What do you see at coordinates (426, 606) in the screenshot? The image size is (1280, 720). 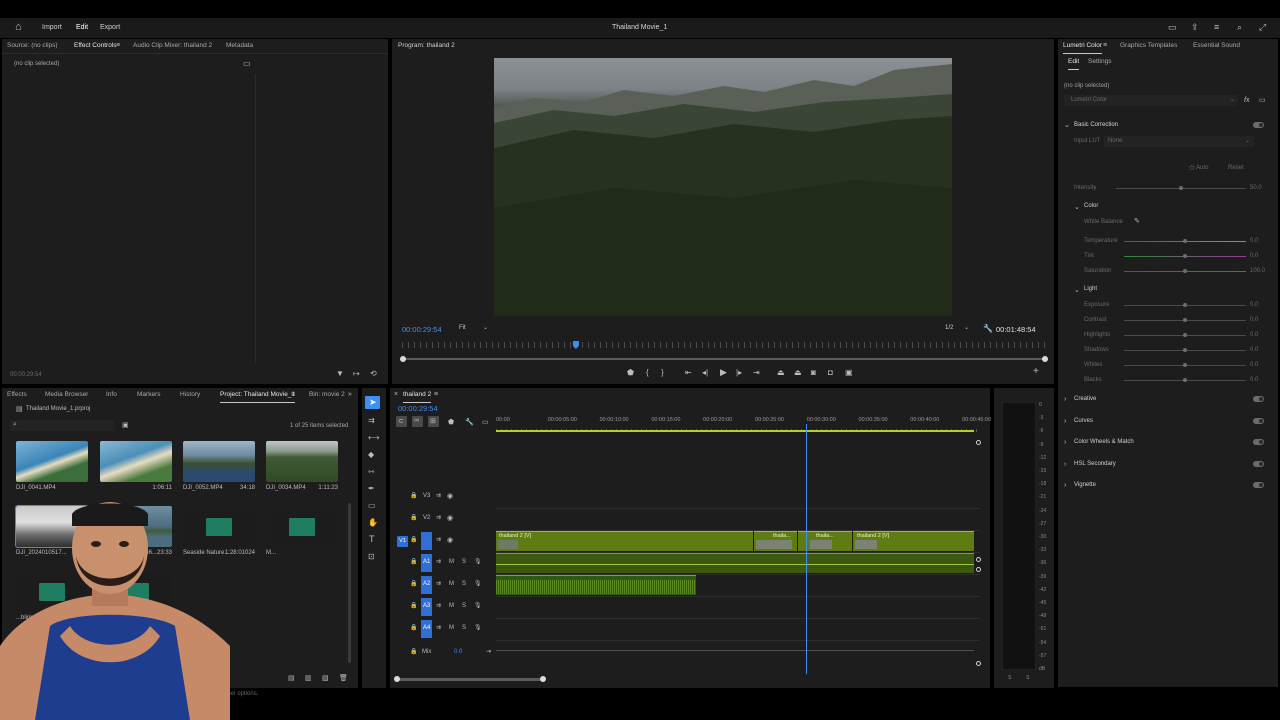 I see `track-label-a3: A3` at bounding box center [426, 606].